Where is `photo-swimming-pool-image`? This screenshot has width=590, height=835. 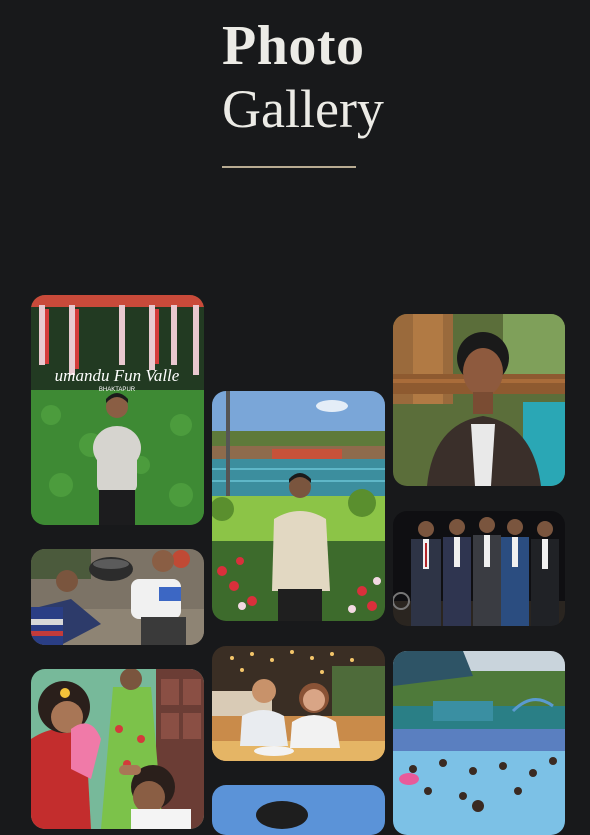 photo-swimming-pool-image is located at coordinates (479, 743).